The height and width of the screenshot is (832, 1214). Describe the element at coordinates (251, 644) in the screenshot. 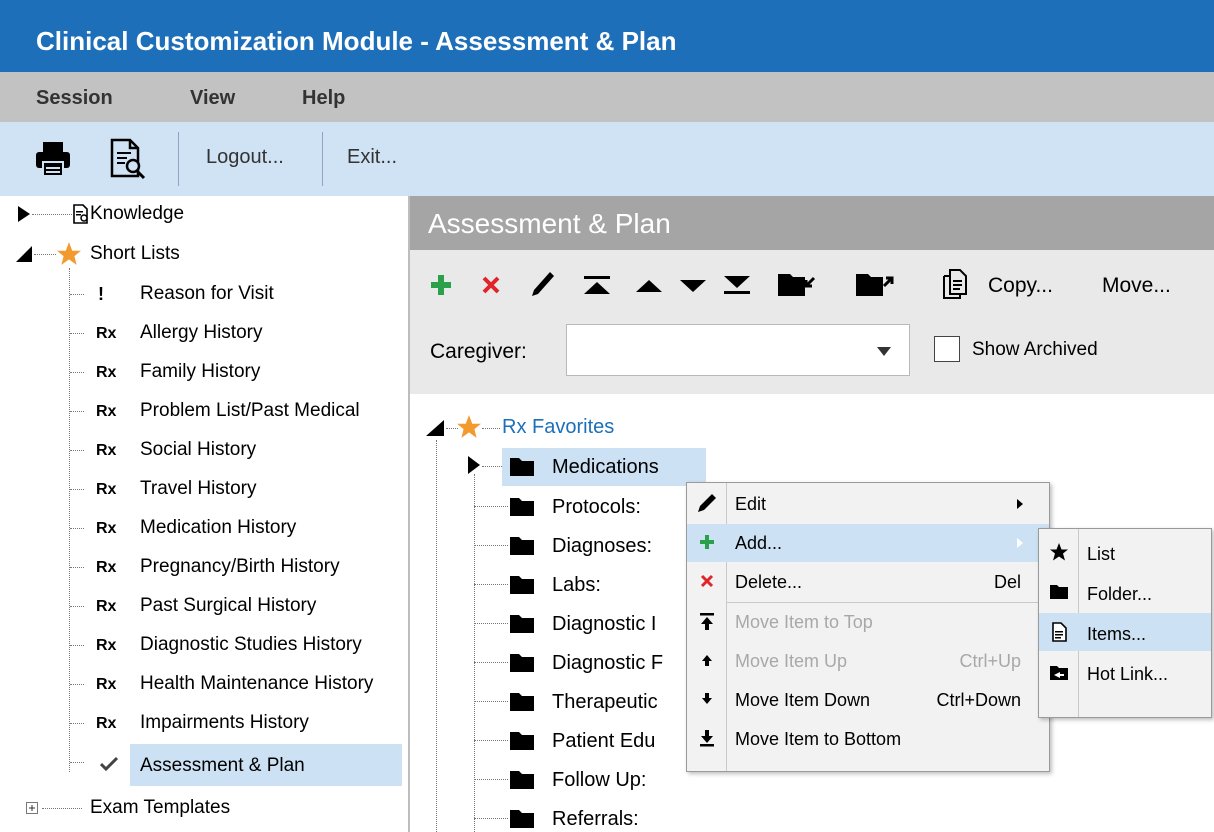

I see `short-list-label: Diagnostic Studies History` at that location.